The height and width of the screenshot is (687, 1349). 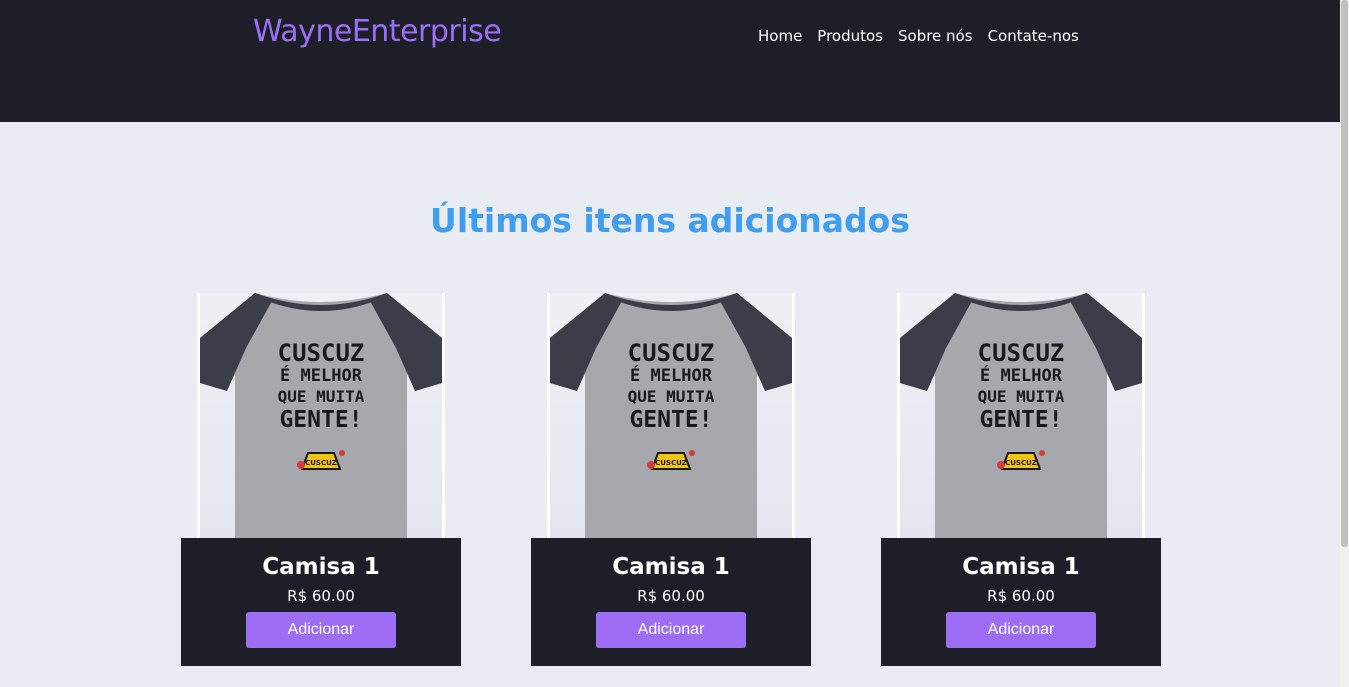 I want to click on nav-produtos: Produtos, so click(x=850, y=36).